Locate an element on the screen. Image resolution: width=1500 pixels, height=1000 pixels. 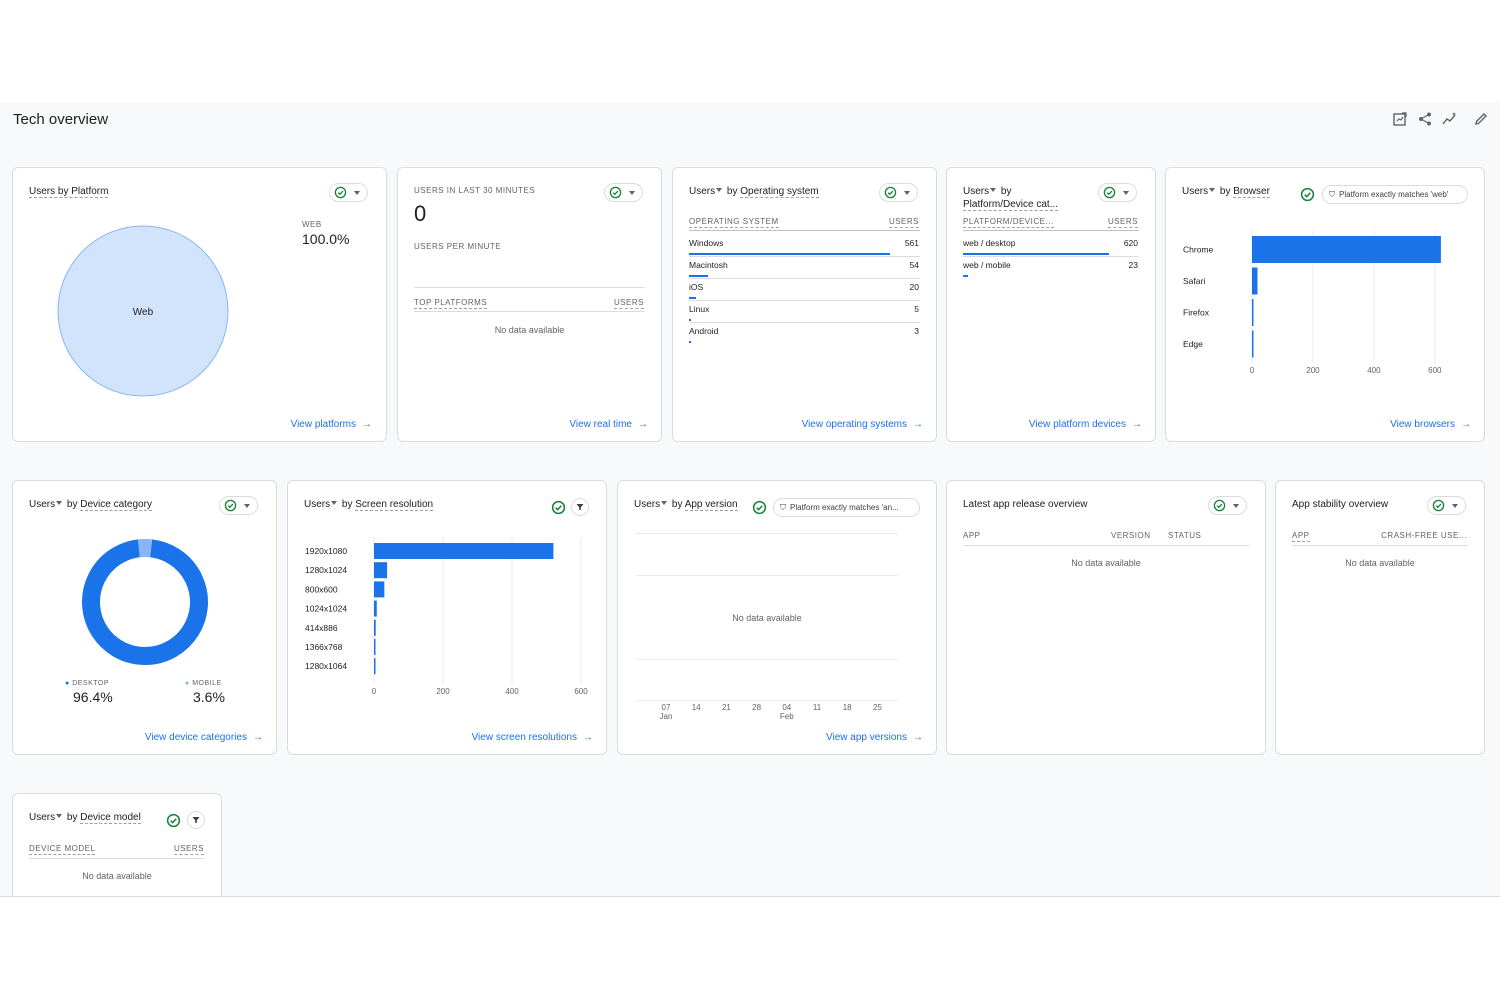
card-title: Users by Browser is located at coordinates (1226, 191).